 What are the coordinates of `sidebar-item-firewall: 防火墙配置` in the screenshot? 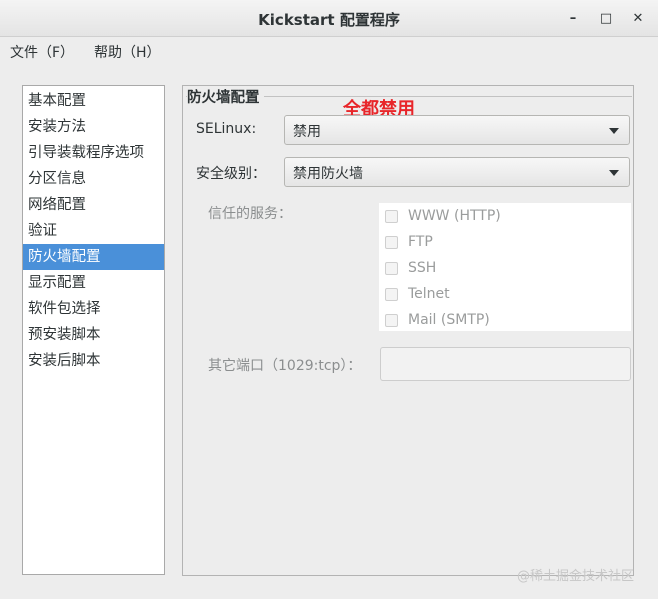 It's located at (93, 257).